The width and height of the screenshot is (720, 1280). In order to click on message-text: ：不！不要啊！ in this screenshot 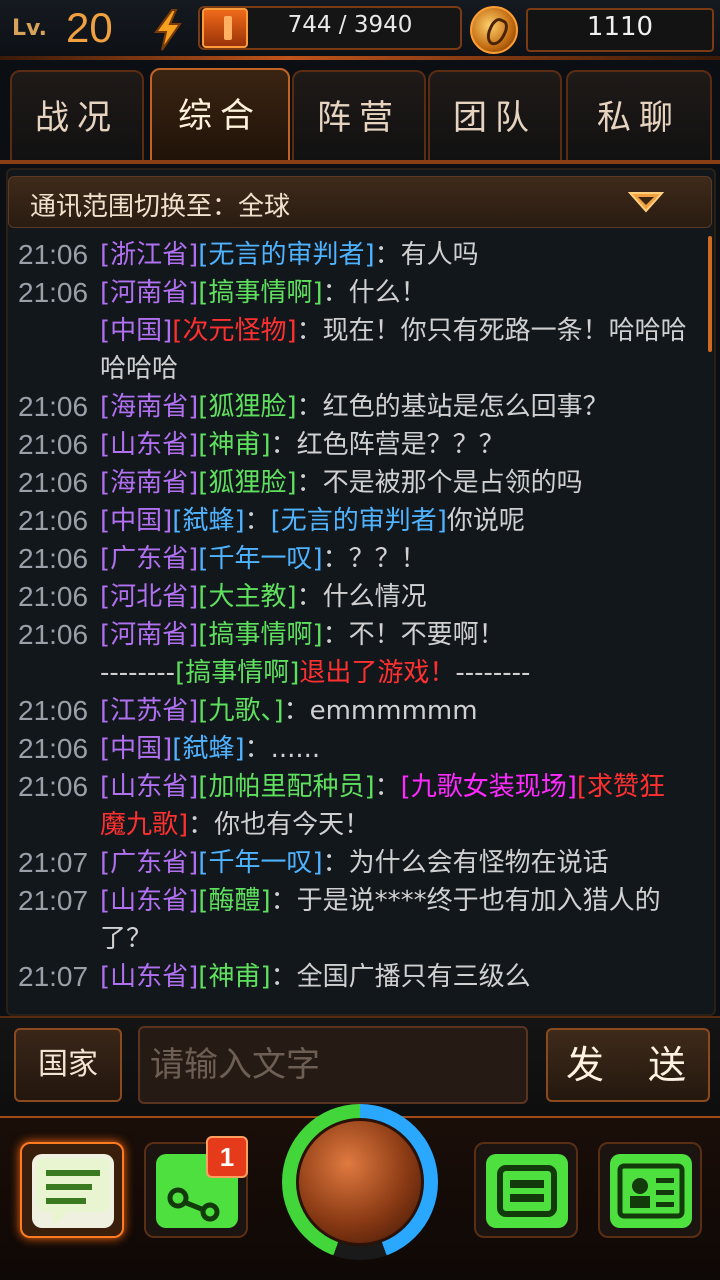, I will do `click(413, 635)`.